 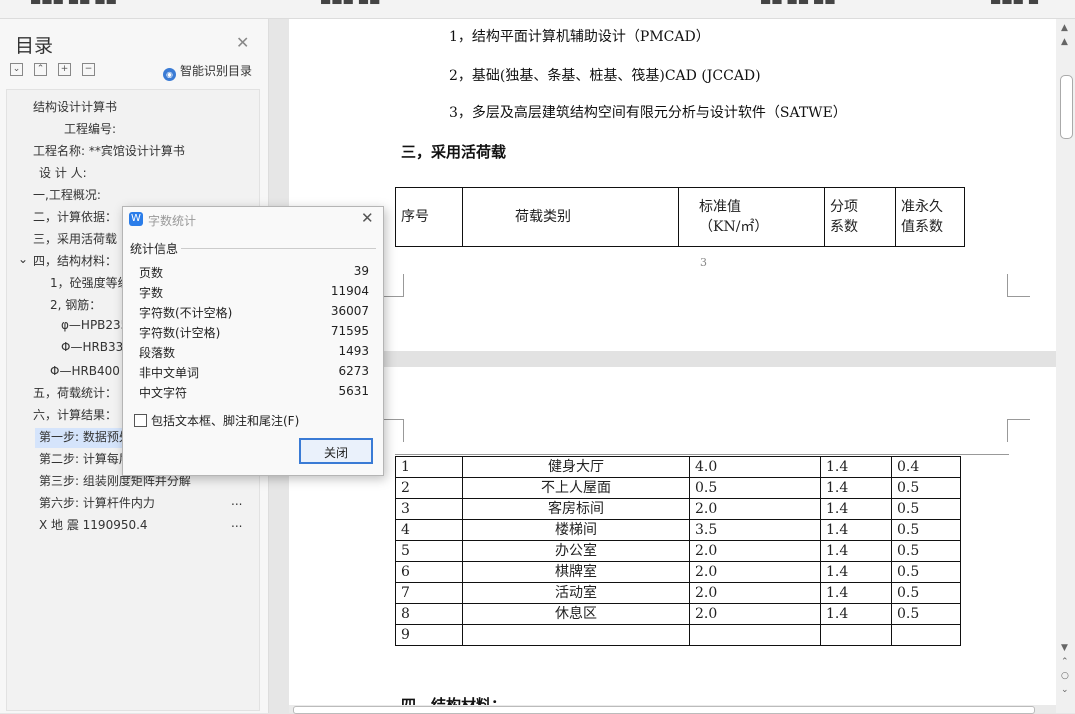 What do you see at coordinates (93, 524) in the screenshot?
I see `toc-item: X 地 震 1190950.4` at bounding box center [93, 524].